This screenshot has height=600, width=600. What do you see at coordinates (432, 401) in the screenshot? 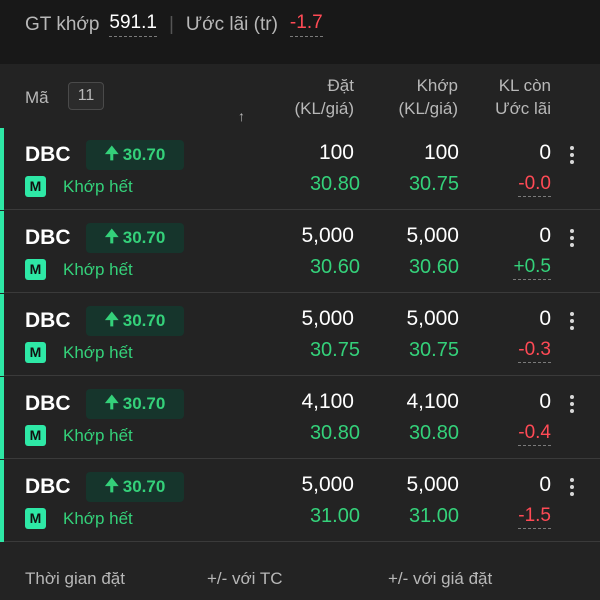
I see `matched-quantity: 4,100` at bounding box center [432, 401].